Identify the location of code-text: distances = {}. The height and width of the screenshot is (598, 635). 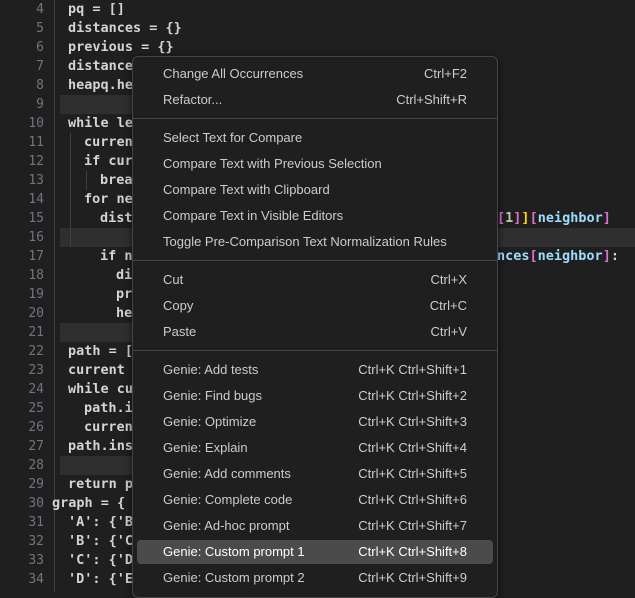
(125, 28).